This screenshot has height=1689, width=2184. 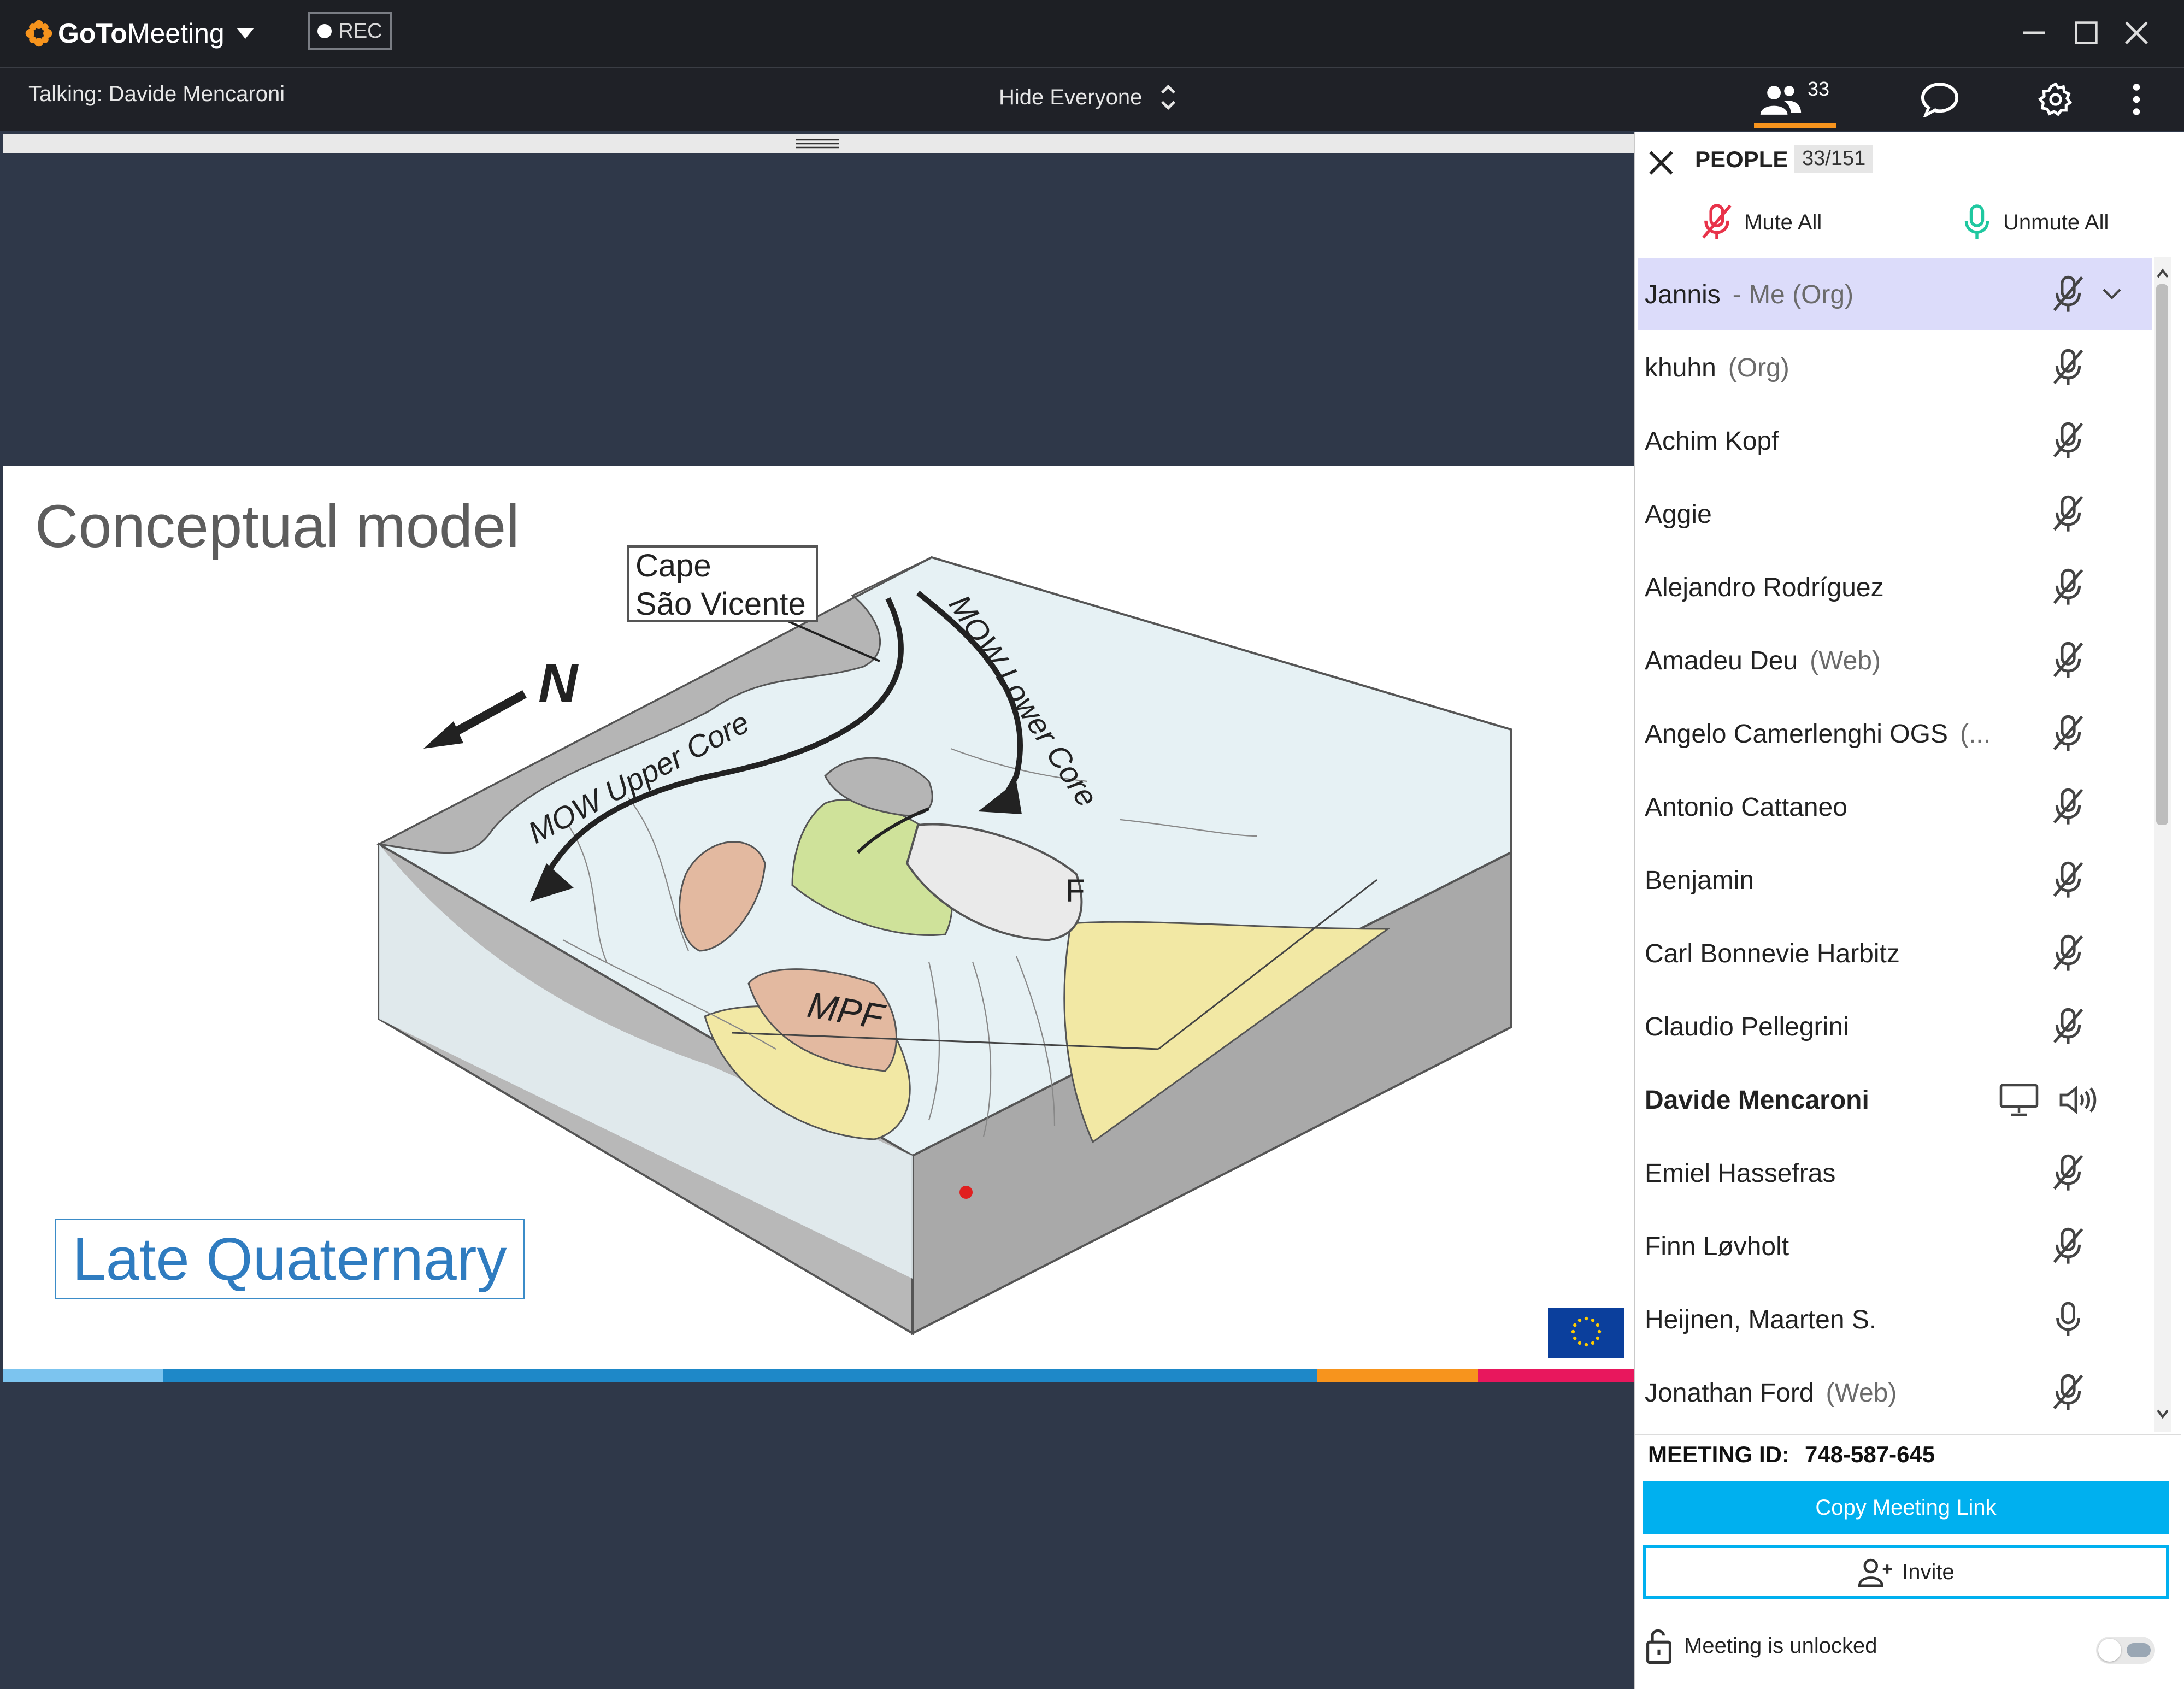 I want to click on mute-all-button: Mute All, so click(x=1760, y=222).